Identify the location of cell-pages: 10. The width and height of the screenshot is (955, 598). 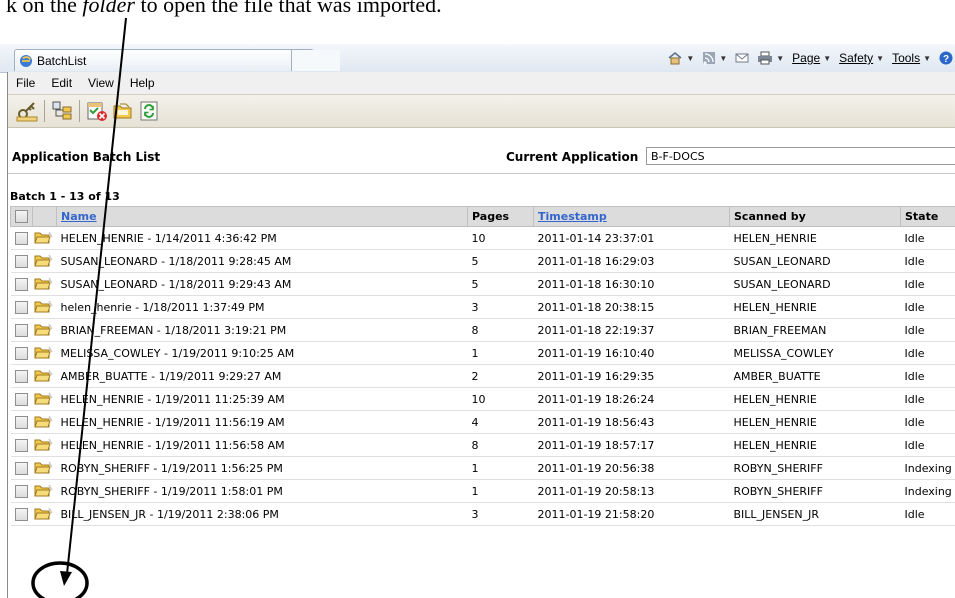
(500, 399).